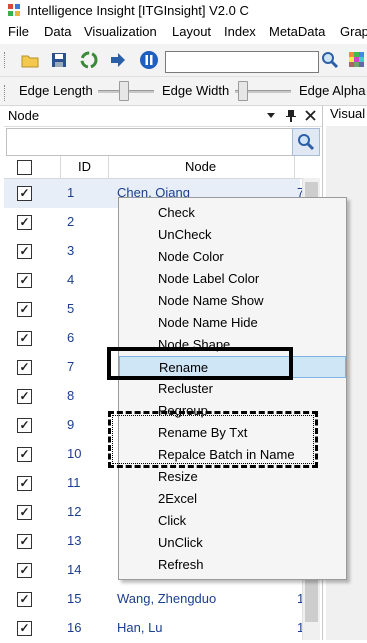  What do you see at coordinates (150, 142) in the screenshot?
I see `node-filter-input` at bounding box center [150, 142].